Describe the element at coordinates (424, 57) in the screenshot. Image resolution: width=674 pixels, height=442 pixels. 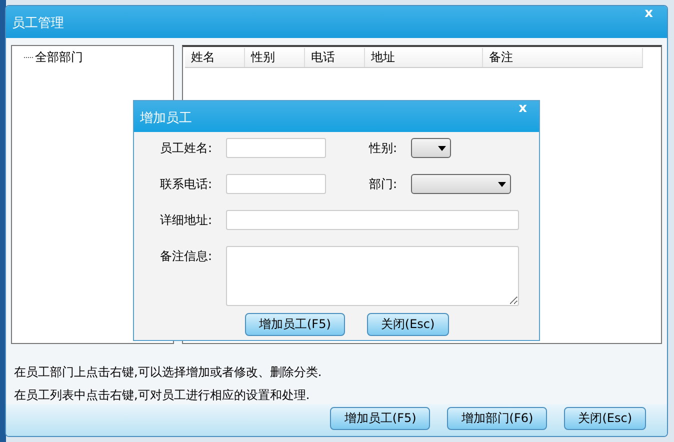
I see `column-header: 地址` at that location.